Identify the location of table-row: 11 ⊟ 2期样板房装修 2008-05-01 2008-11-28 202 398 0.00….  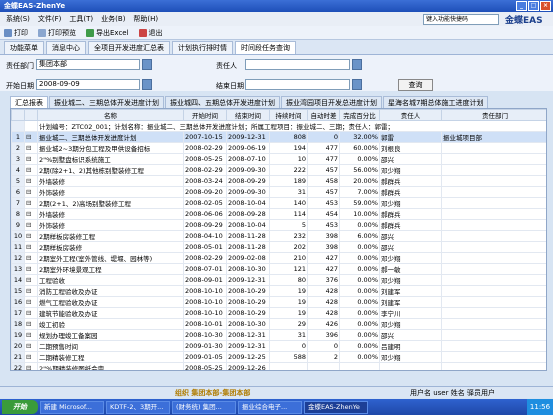
(278, 247).